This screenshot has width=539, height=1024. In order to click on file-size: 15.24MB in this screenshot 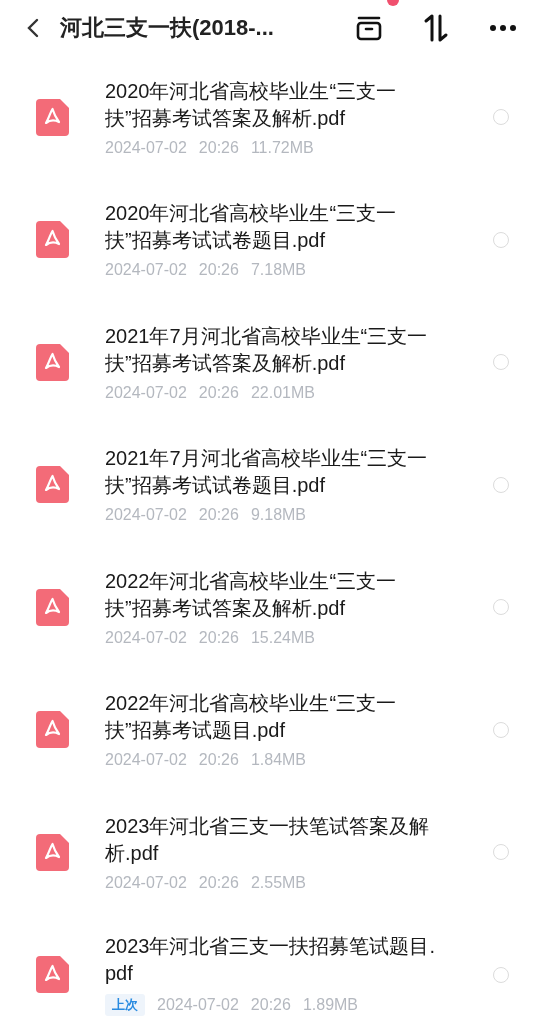, I will do `click(282, 637)`.